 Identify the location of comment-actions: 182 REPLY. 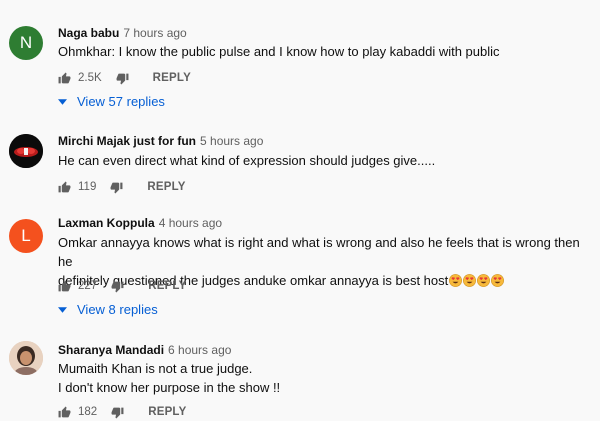
(122, 412).